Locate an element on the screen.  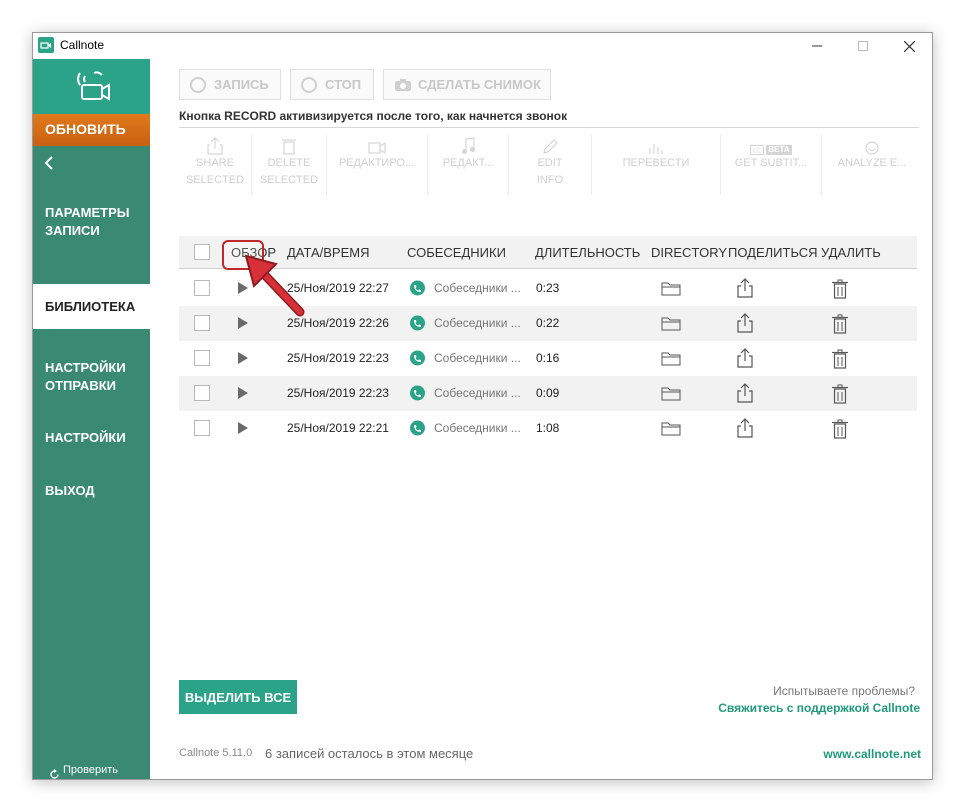
pencil-icon is located at coordinates (550, 146).